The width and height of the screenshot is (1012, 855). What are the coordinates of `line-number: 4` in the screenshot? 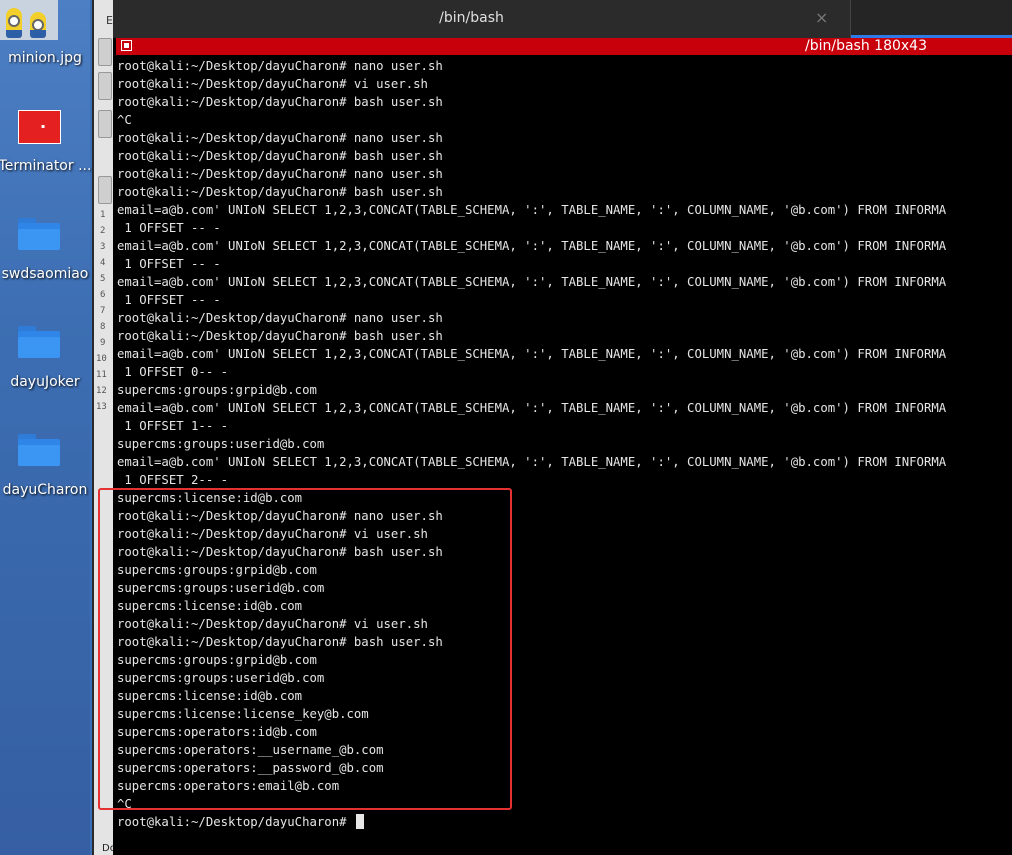 It's located at (103, 263).